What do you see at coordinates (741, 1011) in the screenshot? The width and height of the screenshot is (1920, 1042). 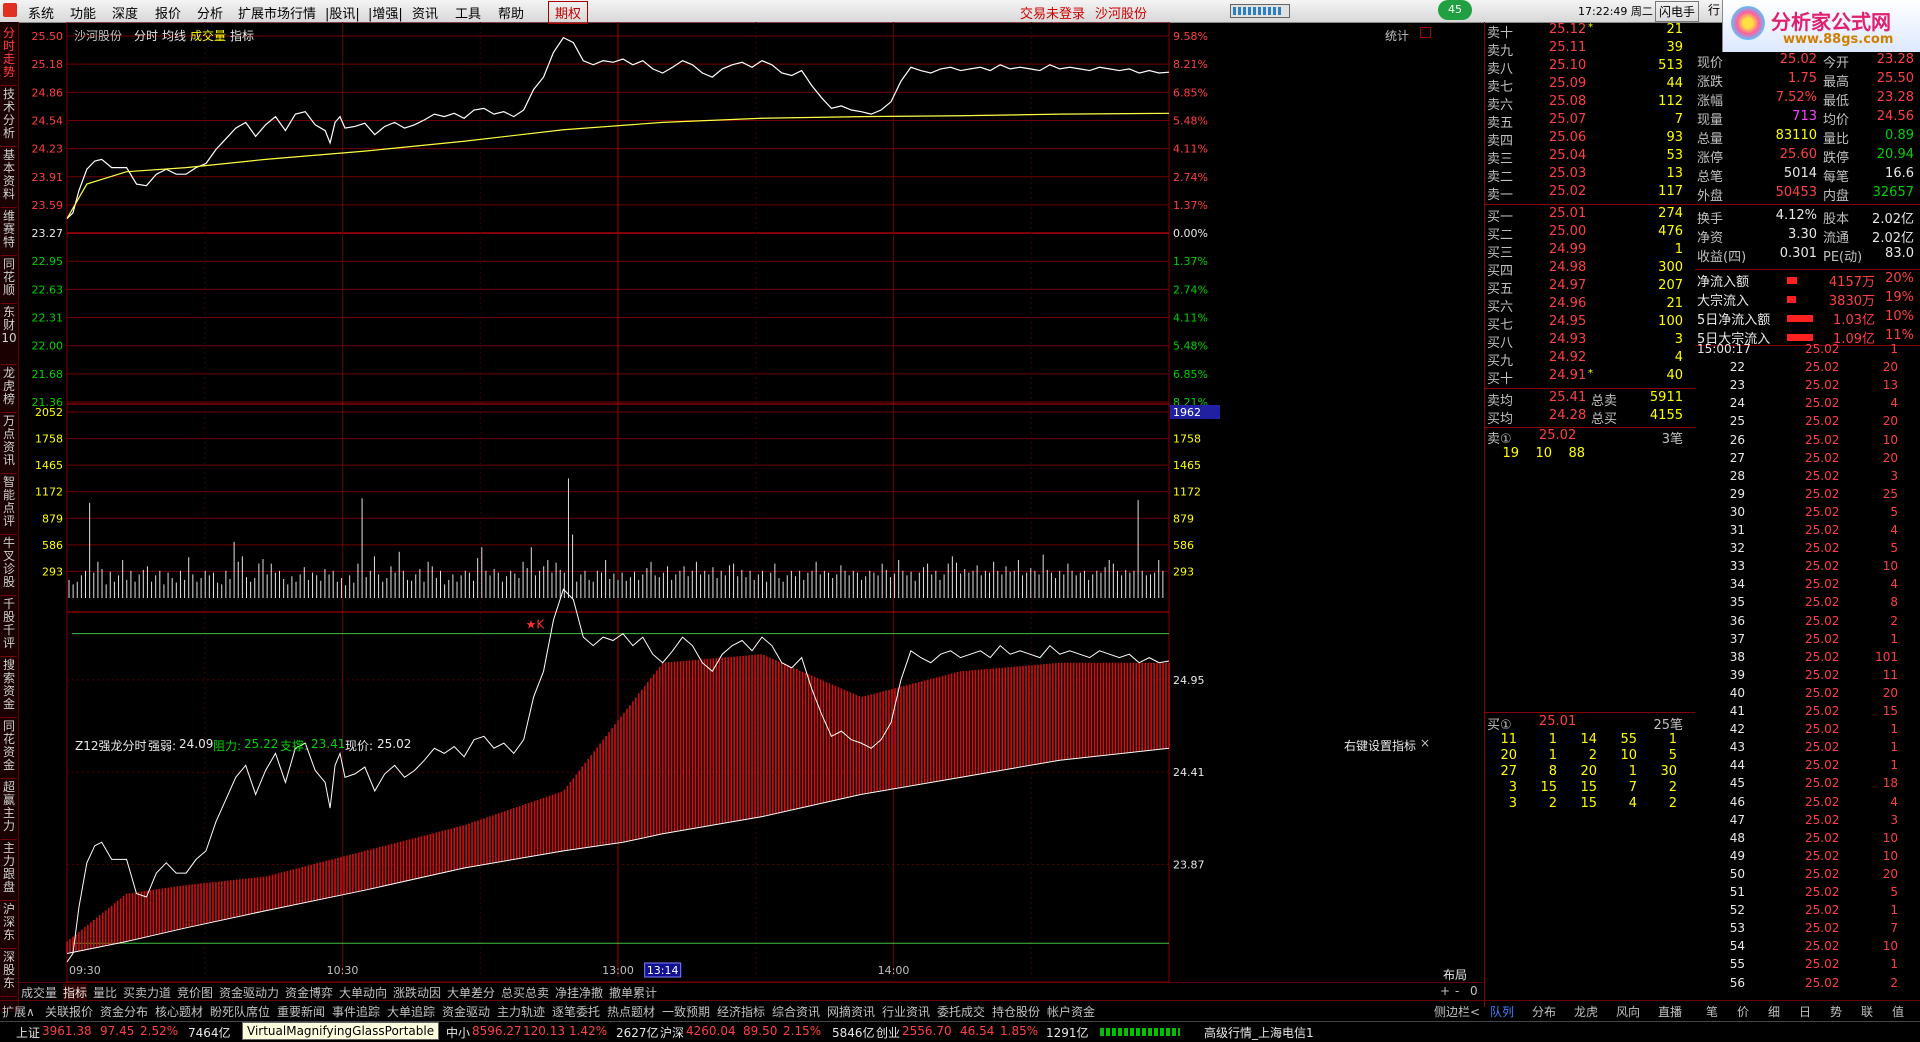 I see `info-tab-13: 经济指标` at bounding box center [741, 1011].